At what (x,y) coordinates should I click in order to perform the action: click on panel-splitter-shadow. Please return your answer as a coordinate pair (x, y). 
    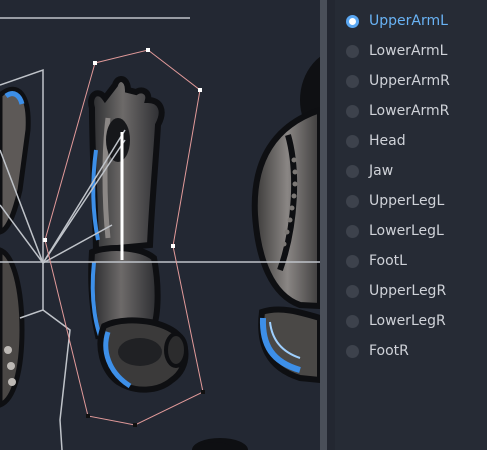
    Looking at the image, I should click on (331, 225).